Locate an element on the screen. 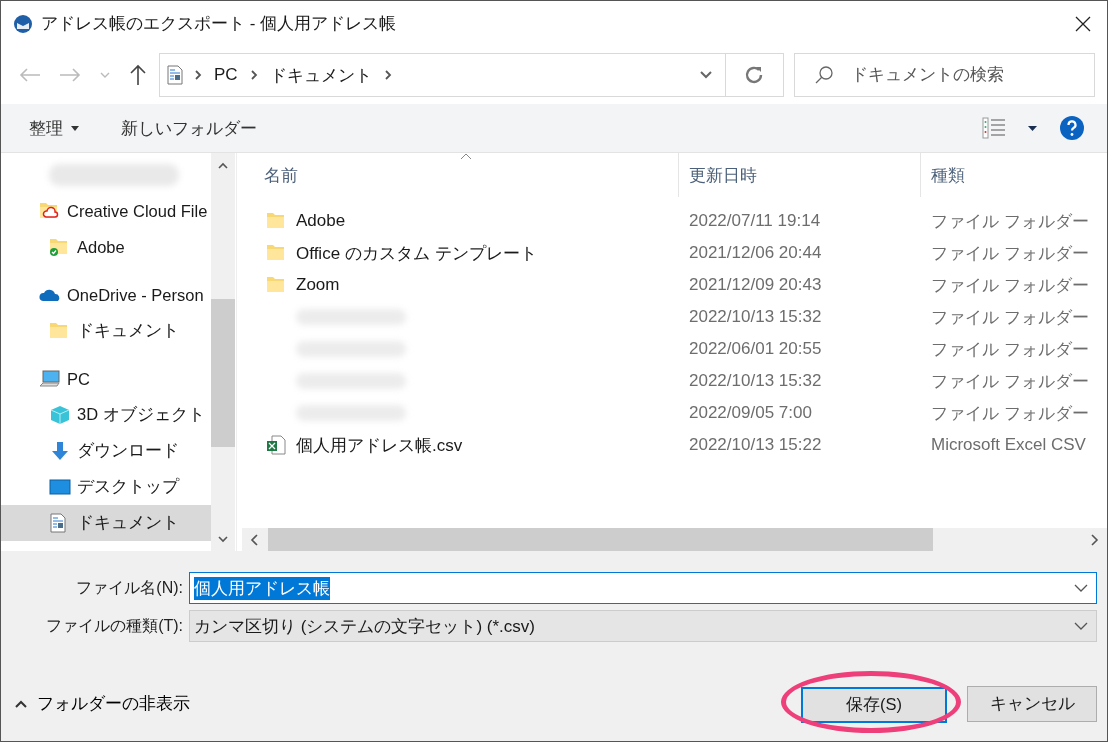 This screenshot has height=742, width=1108. column-header: 更新日時 is located at coordinates (800, 175).